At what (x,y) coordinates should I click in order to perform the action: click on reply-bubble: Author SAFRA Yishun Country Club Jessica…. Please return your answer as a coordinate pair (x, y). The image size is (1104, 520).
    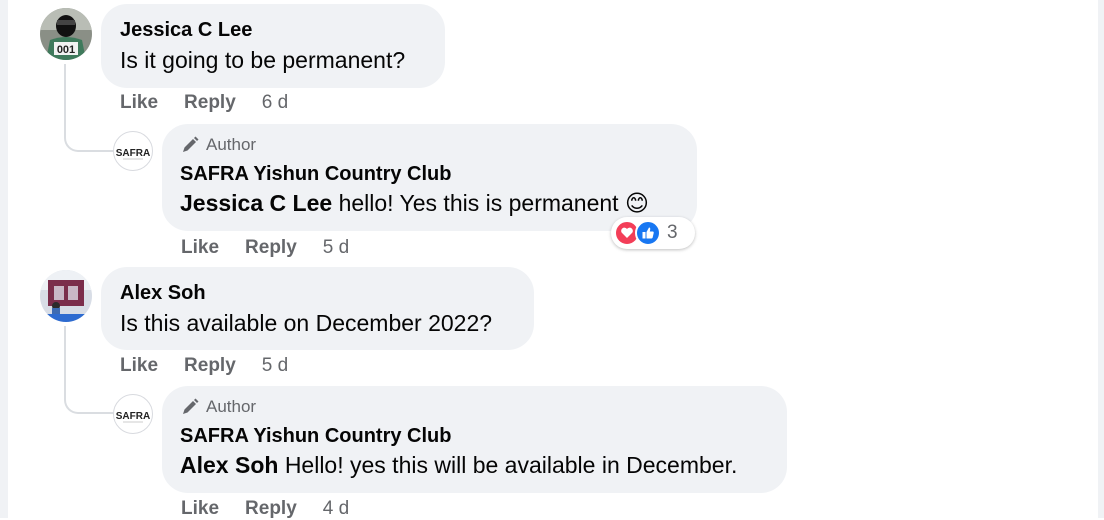
    Looking at the image, I should click on (429, 177).